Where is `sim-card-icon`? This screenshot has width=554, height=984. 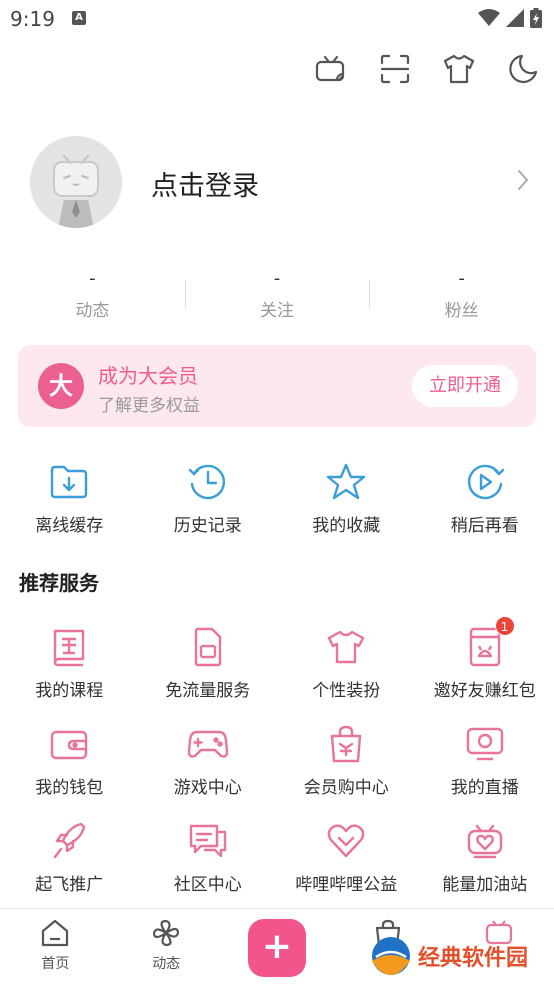 sim-card-icon is located at coordinates (207, 647).